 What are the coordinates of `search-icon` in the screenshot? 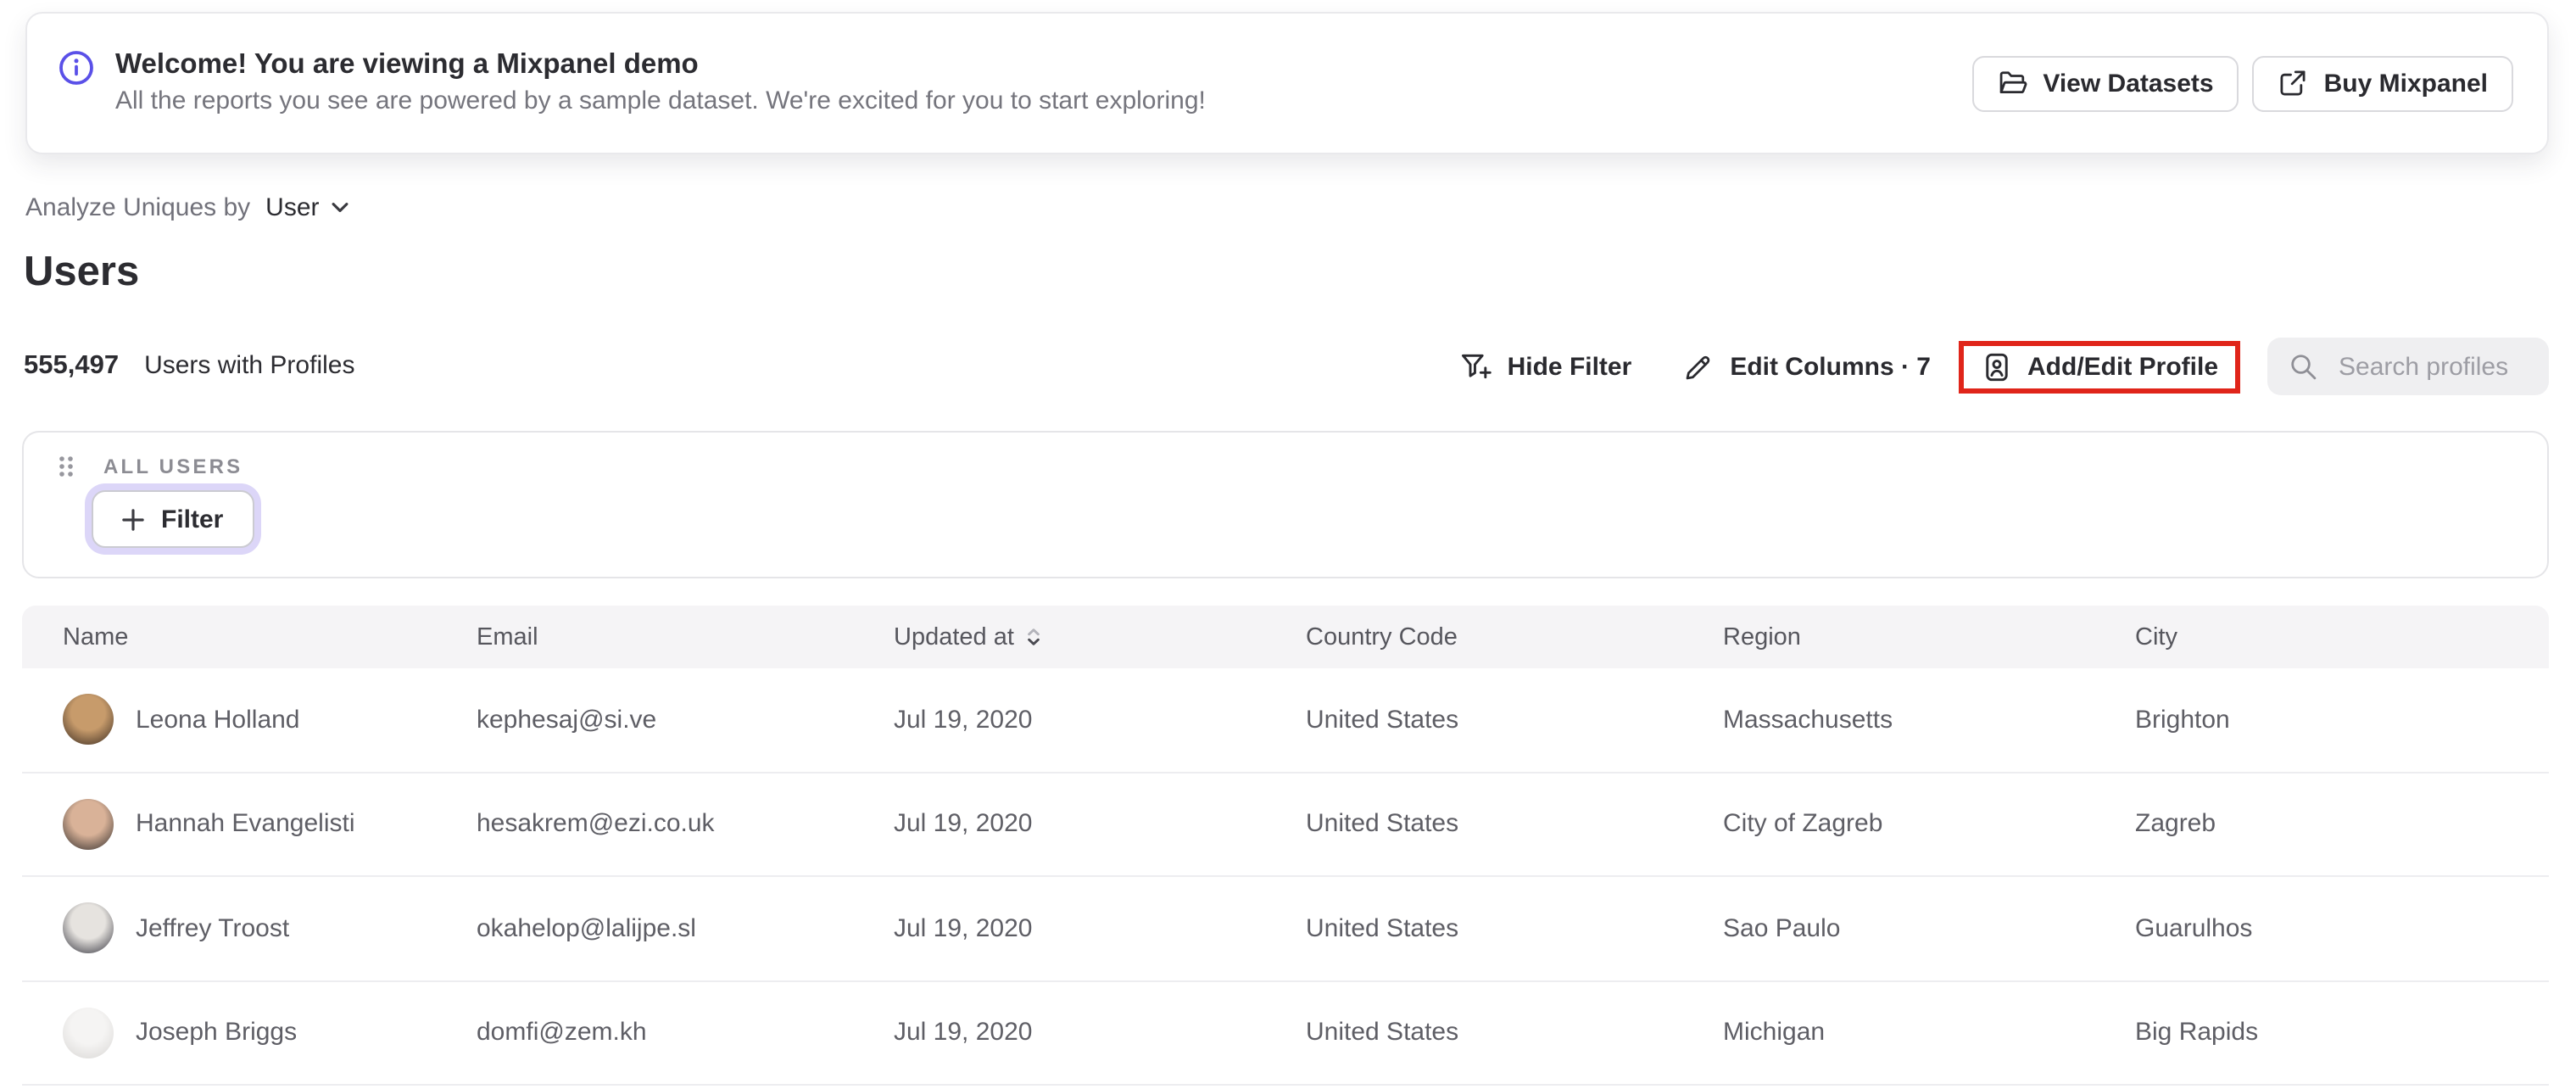 It's located at (2303, 366).